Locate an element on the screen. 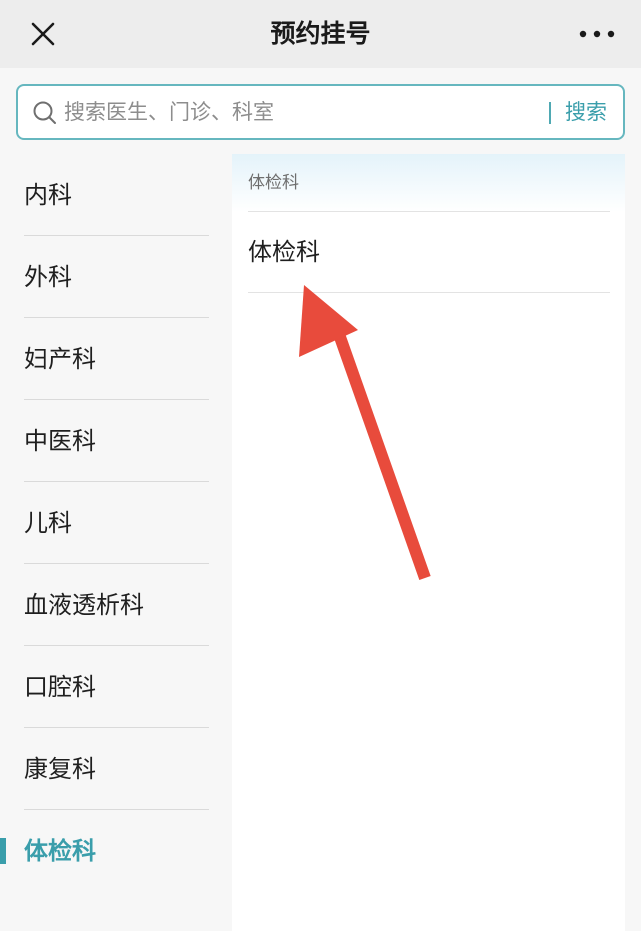 This screenshot has width=641, height=931. active-indicator is located at coordinates (3, 851).